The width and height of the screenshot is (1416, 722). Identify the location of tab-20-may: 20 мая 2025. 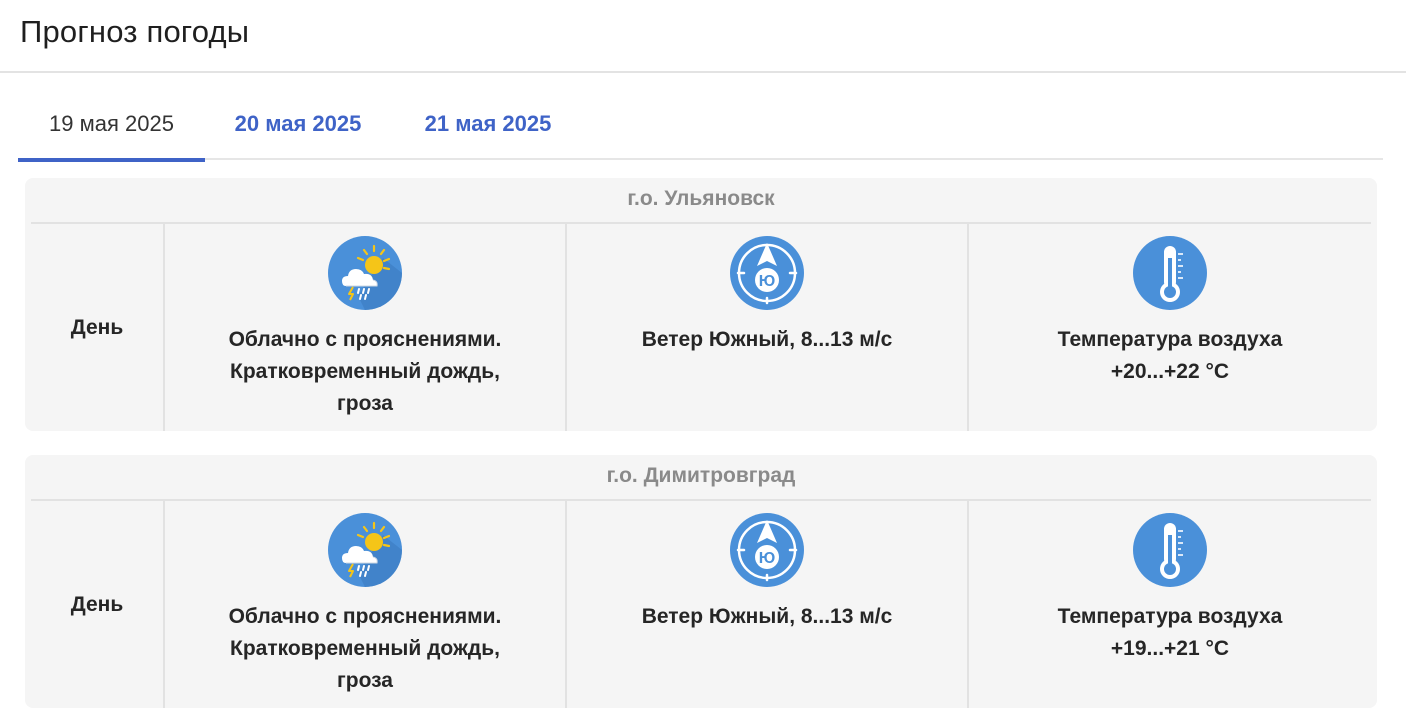
(298, 129).